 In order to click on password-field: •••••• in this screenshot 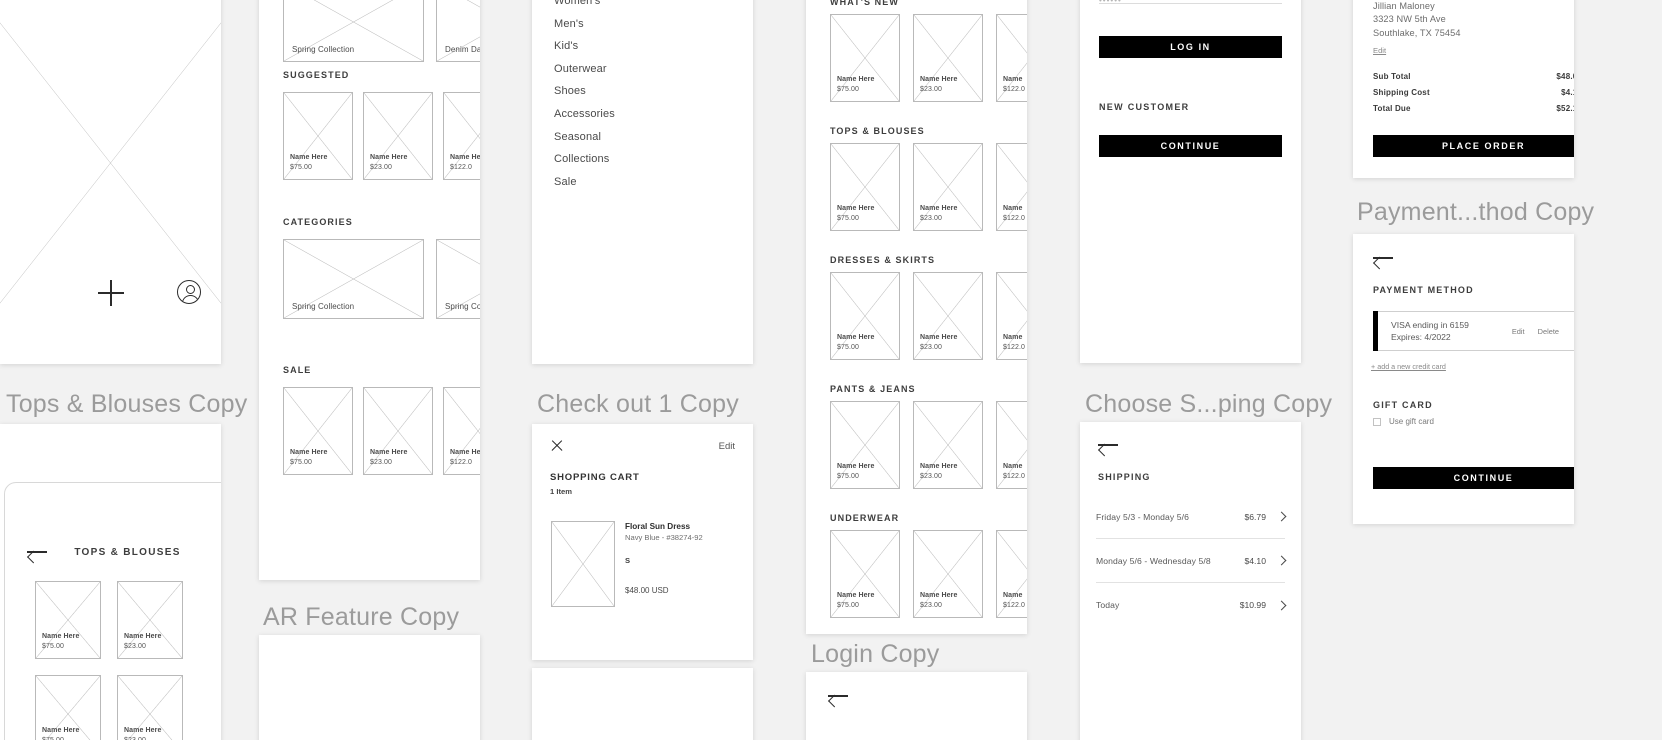, I will do `click(1190, 2)`.